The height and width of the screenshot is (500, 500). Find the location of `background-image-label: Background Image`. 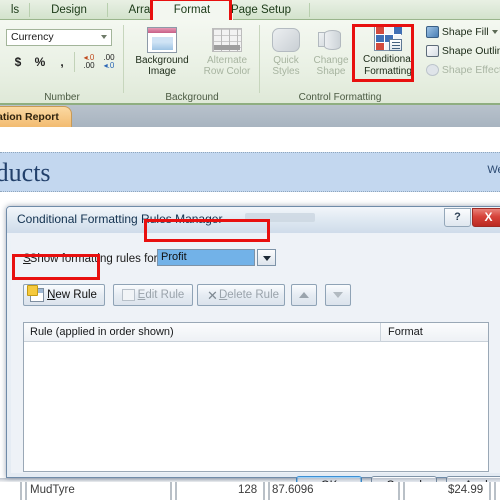

background-image-label: Background Image is located at coordinates (162, 66).